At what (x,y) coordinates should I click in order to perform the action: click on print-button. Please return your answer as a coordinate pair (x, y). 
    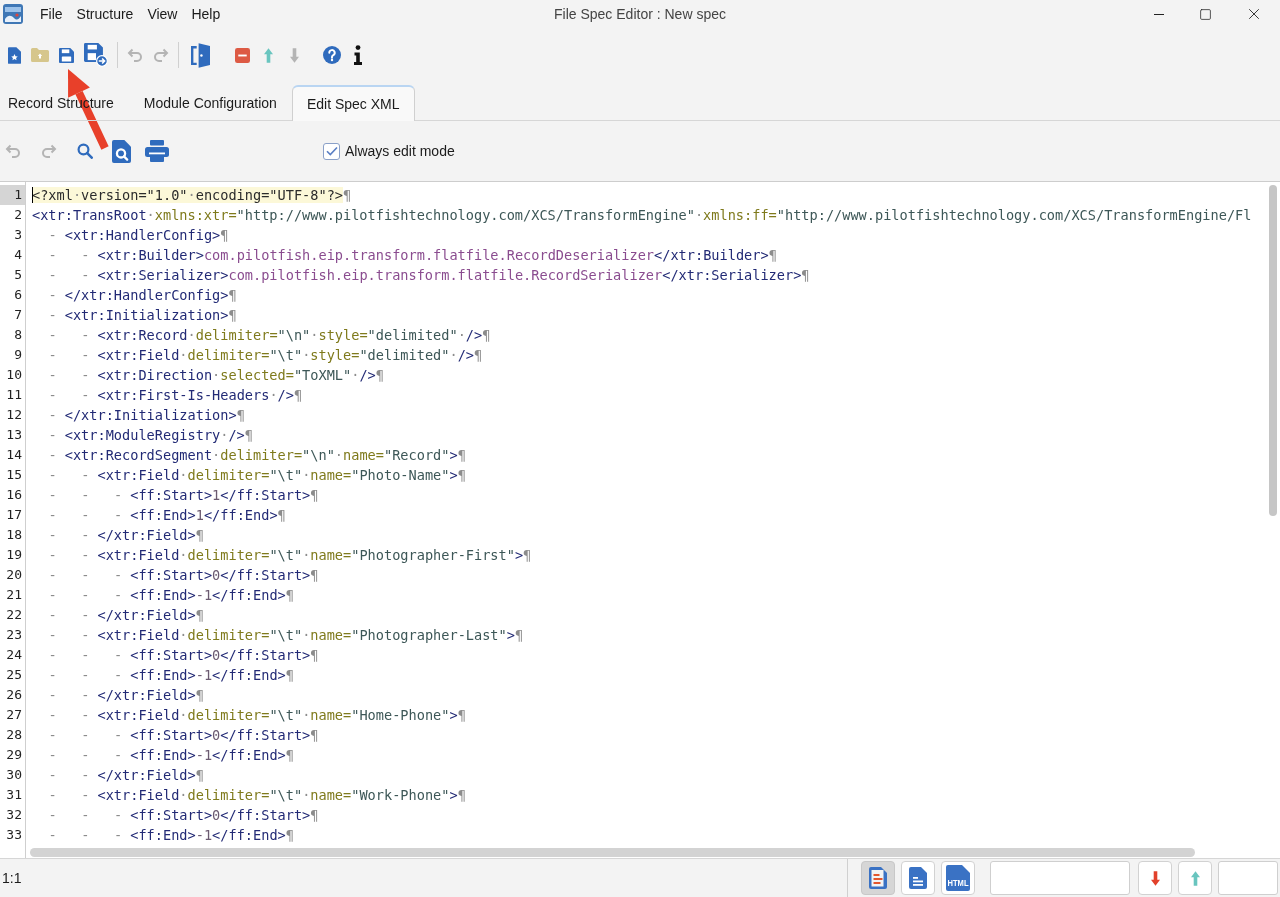
    Looking at the image, I should click on (157, 151).